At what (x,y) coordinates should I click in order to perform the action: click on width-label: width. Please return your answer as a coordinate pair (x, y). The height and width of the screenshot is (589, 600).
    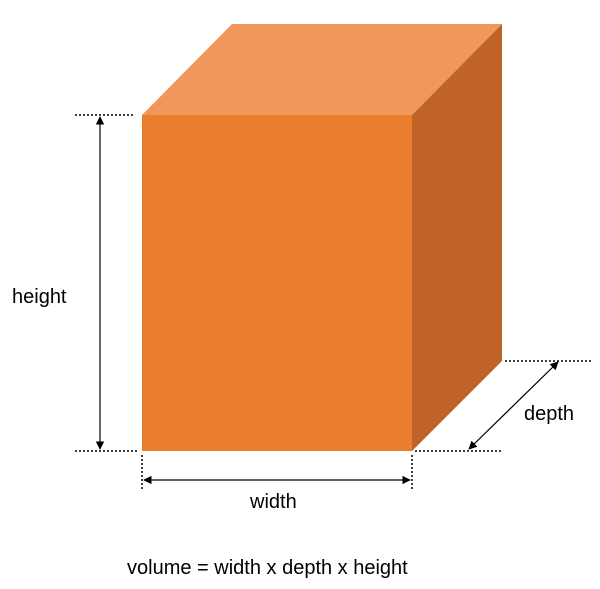
    Looking at the image, I should click on (273, 502).